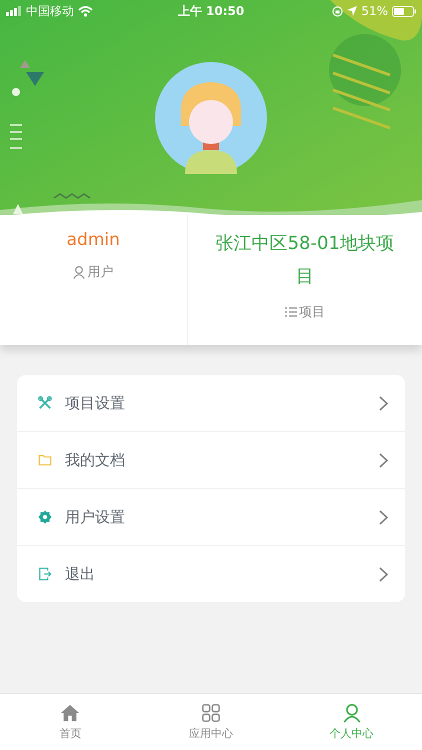  What do you see at coordinates (100, 272) in the screenshot?
I see `user-label: 用户` at bounding box center [100, 272].